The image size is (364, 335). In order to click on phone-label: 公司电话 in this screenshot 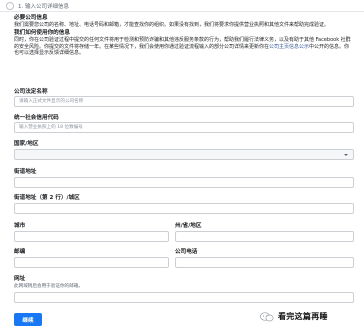, I will do `click(186, 252)`.